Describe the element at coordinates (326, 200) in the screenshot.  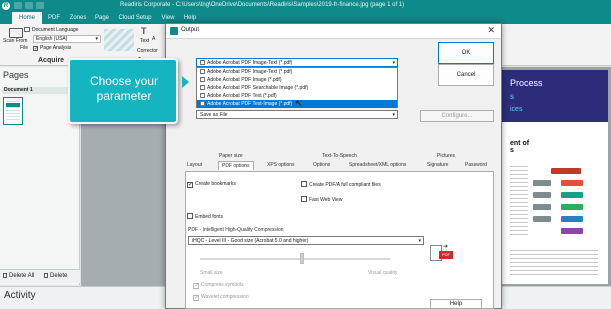
I see `fast-web-view-label: Fast Web View` at that location.